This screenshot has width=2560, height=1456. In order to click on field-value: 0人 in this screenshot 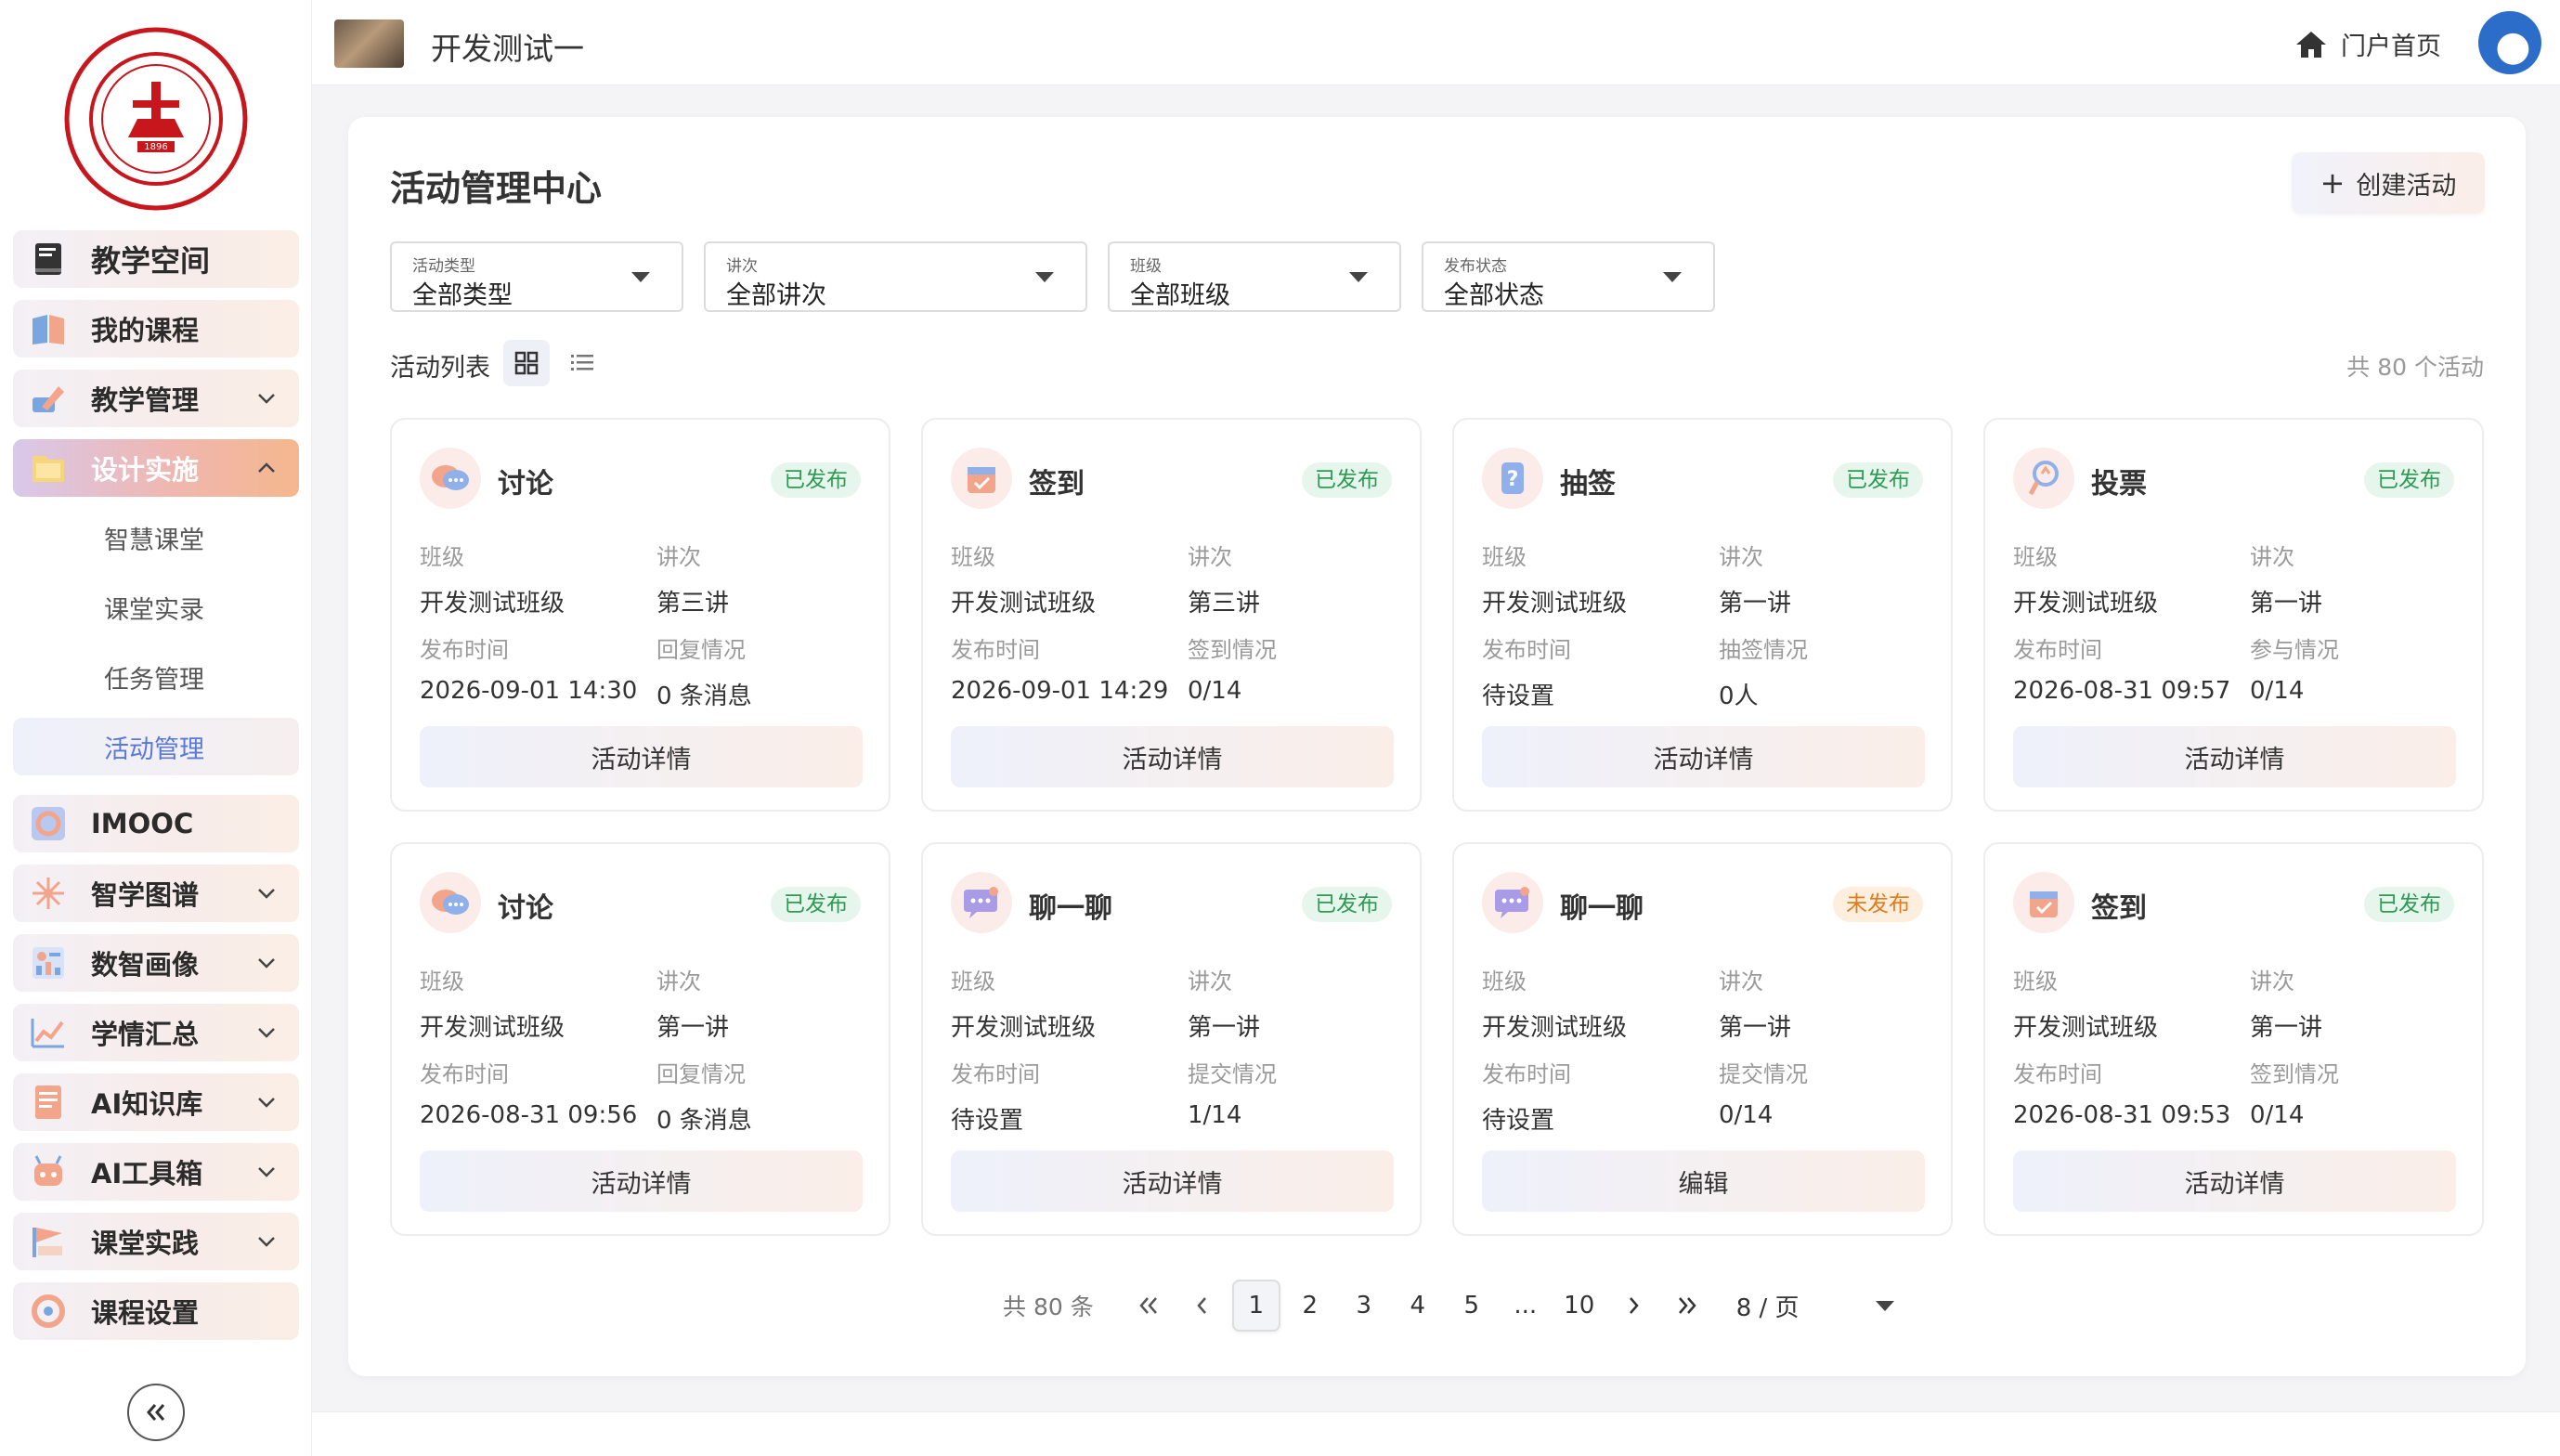, I will do `click(1739, 696)`.